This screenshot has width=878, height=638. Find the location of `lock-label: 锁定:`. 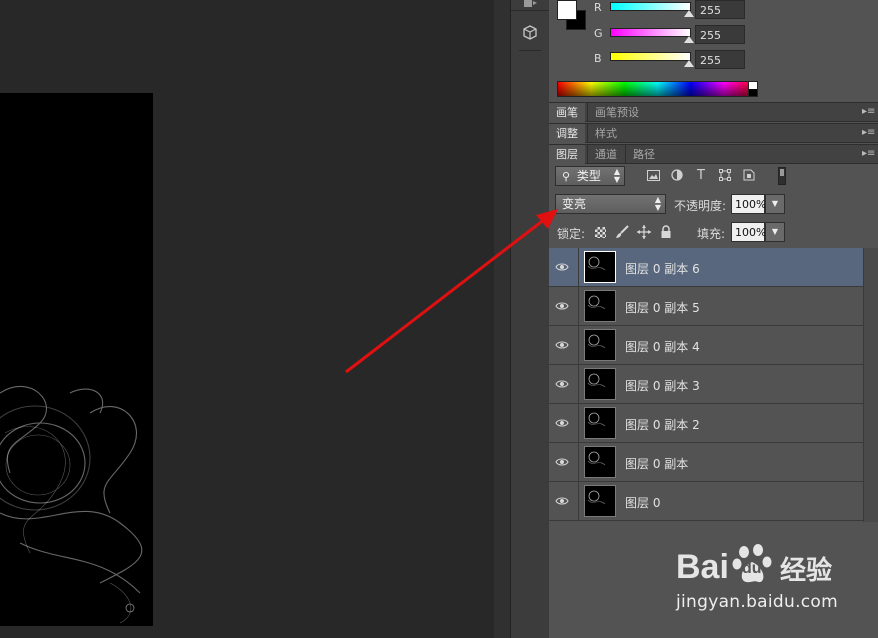

lock-label: 锁定: is located at coordinates (571, 234).